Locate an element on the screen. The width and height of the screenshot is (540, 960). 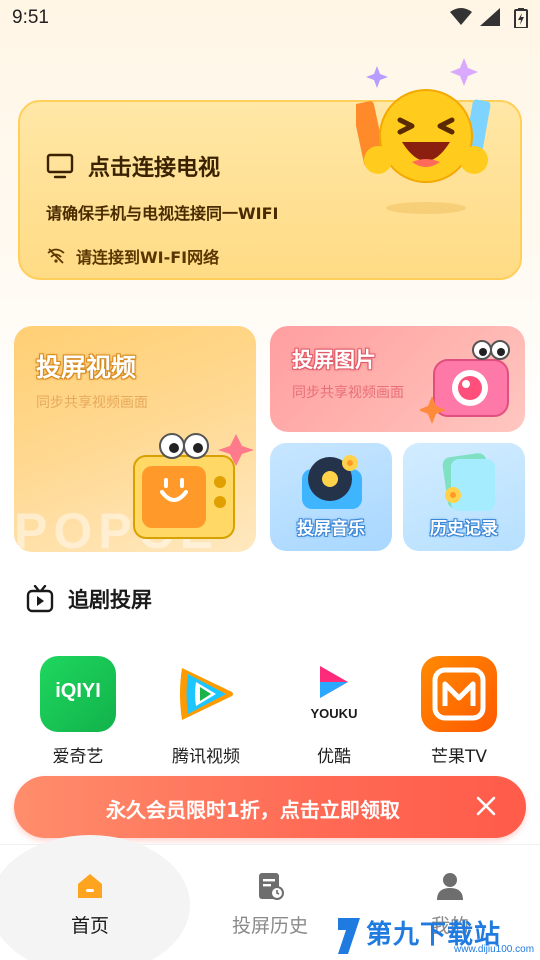
nav-history-label: 投屏历史 is located at coordinates (269, 926).